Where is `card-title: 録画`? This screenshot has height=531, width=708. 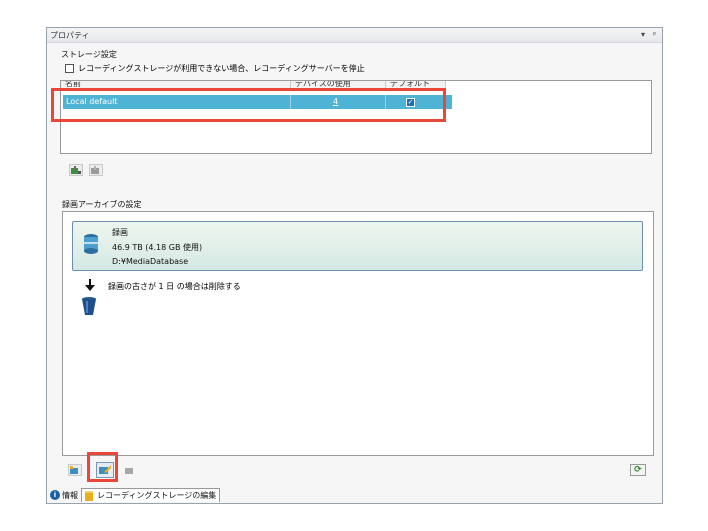
card-title: 録画 is located at coordinates (120, 232).